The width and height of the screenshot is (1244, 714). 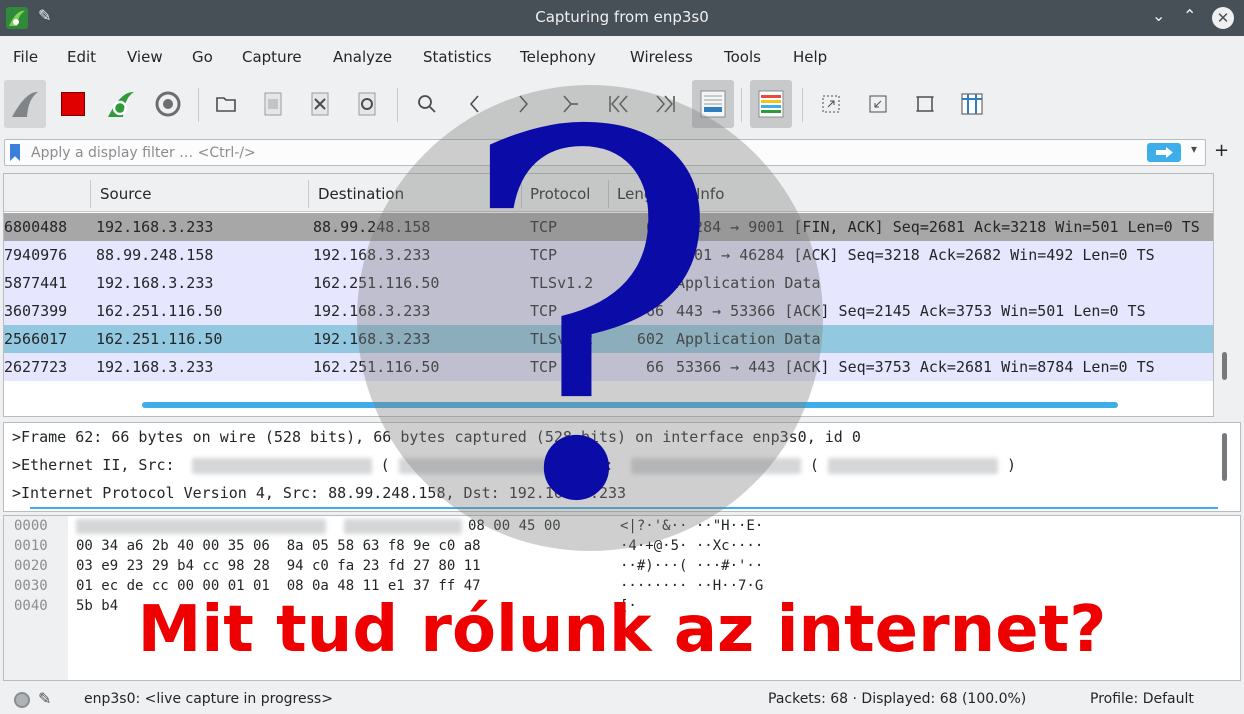 I want to click on arrow-right-icon, so click(x=1164, y=152).